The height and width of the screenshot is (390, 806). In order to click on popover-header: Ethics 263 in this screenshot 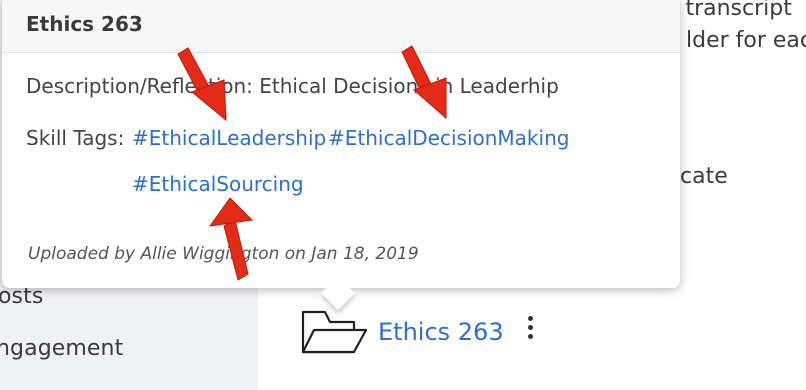, I will do `click(341, 26)`.